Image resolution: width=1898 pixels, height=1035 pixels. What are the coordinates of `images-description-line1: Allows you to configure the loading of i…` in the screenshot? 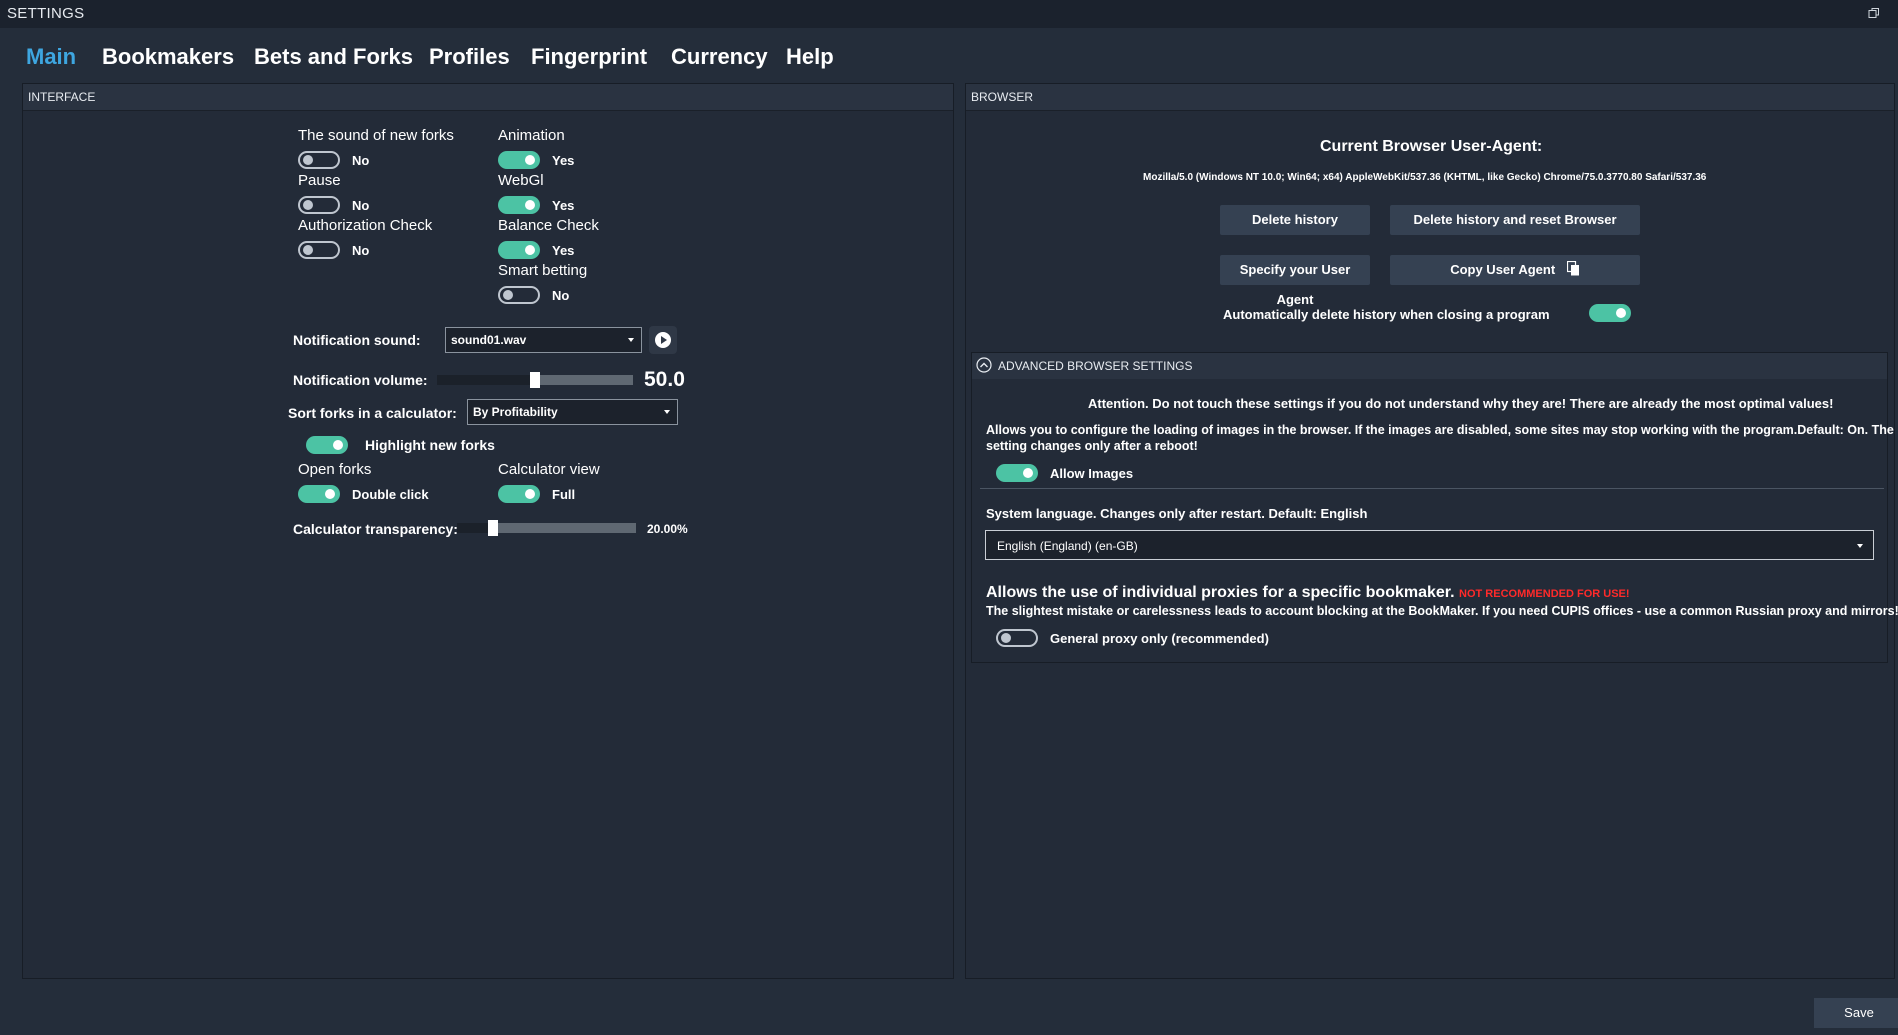 It's located at (1440, 430).